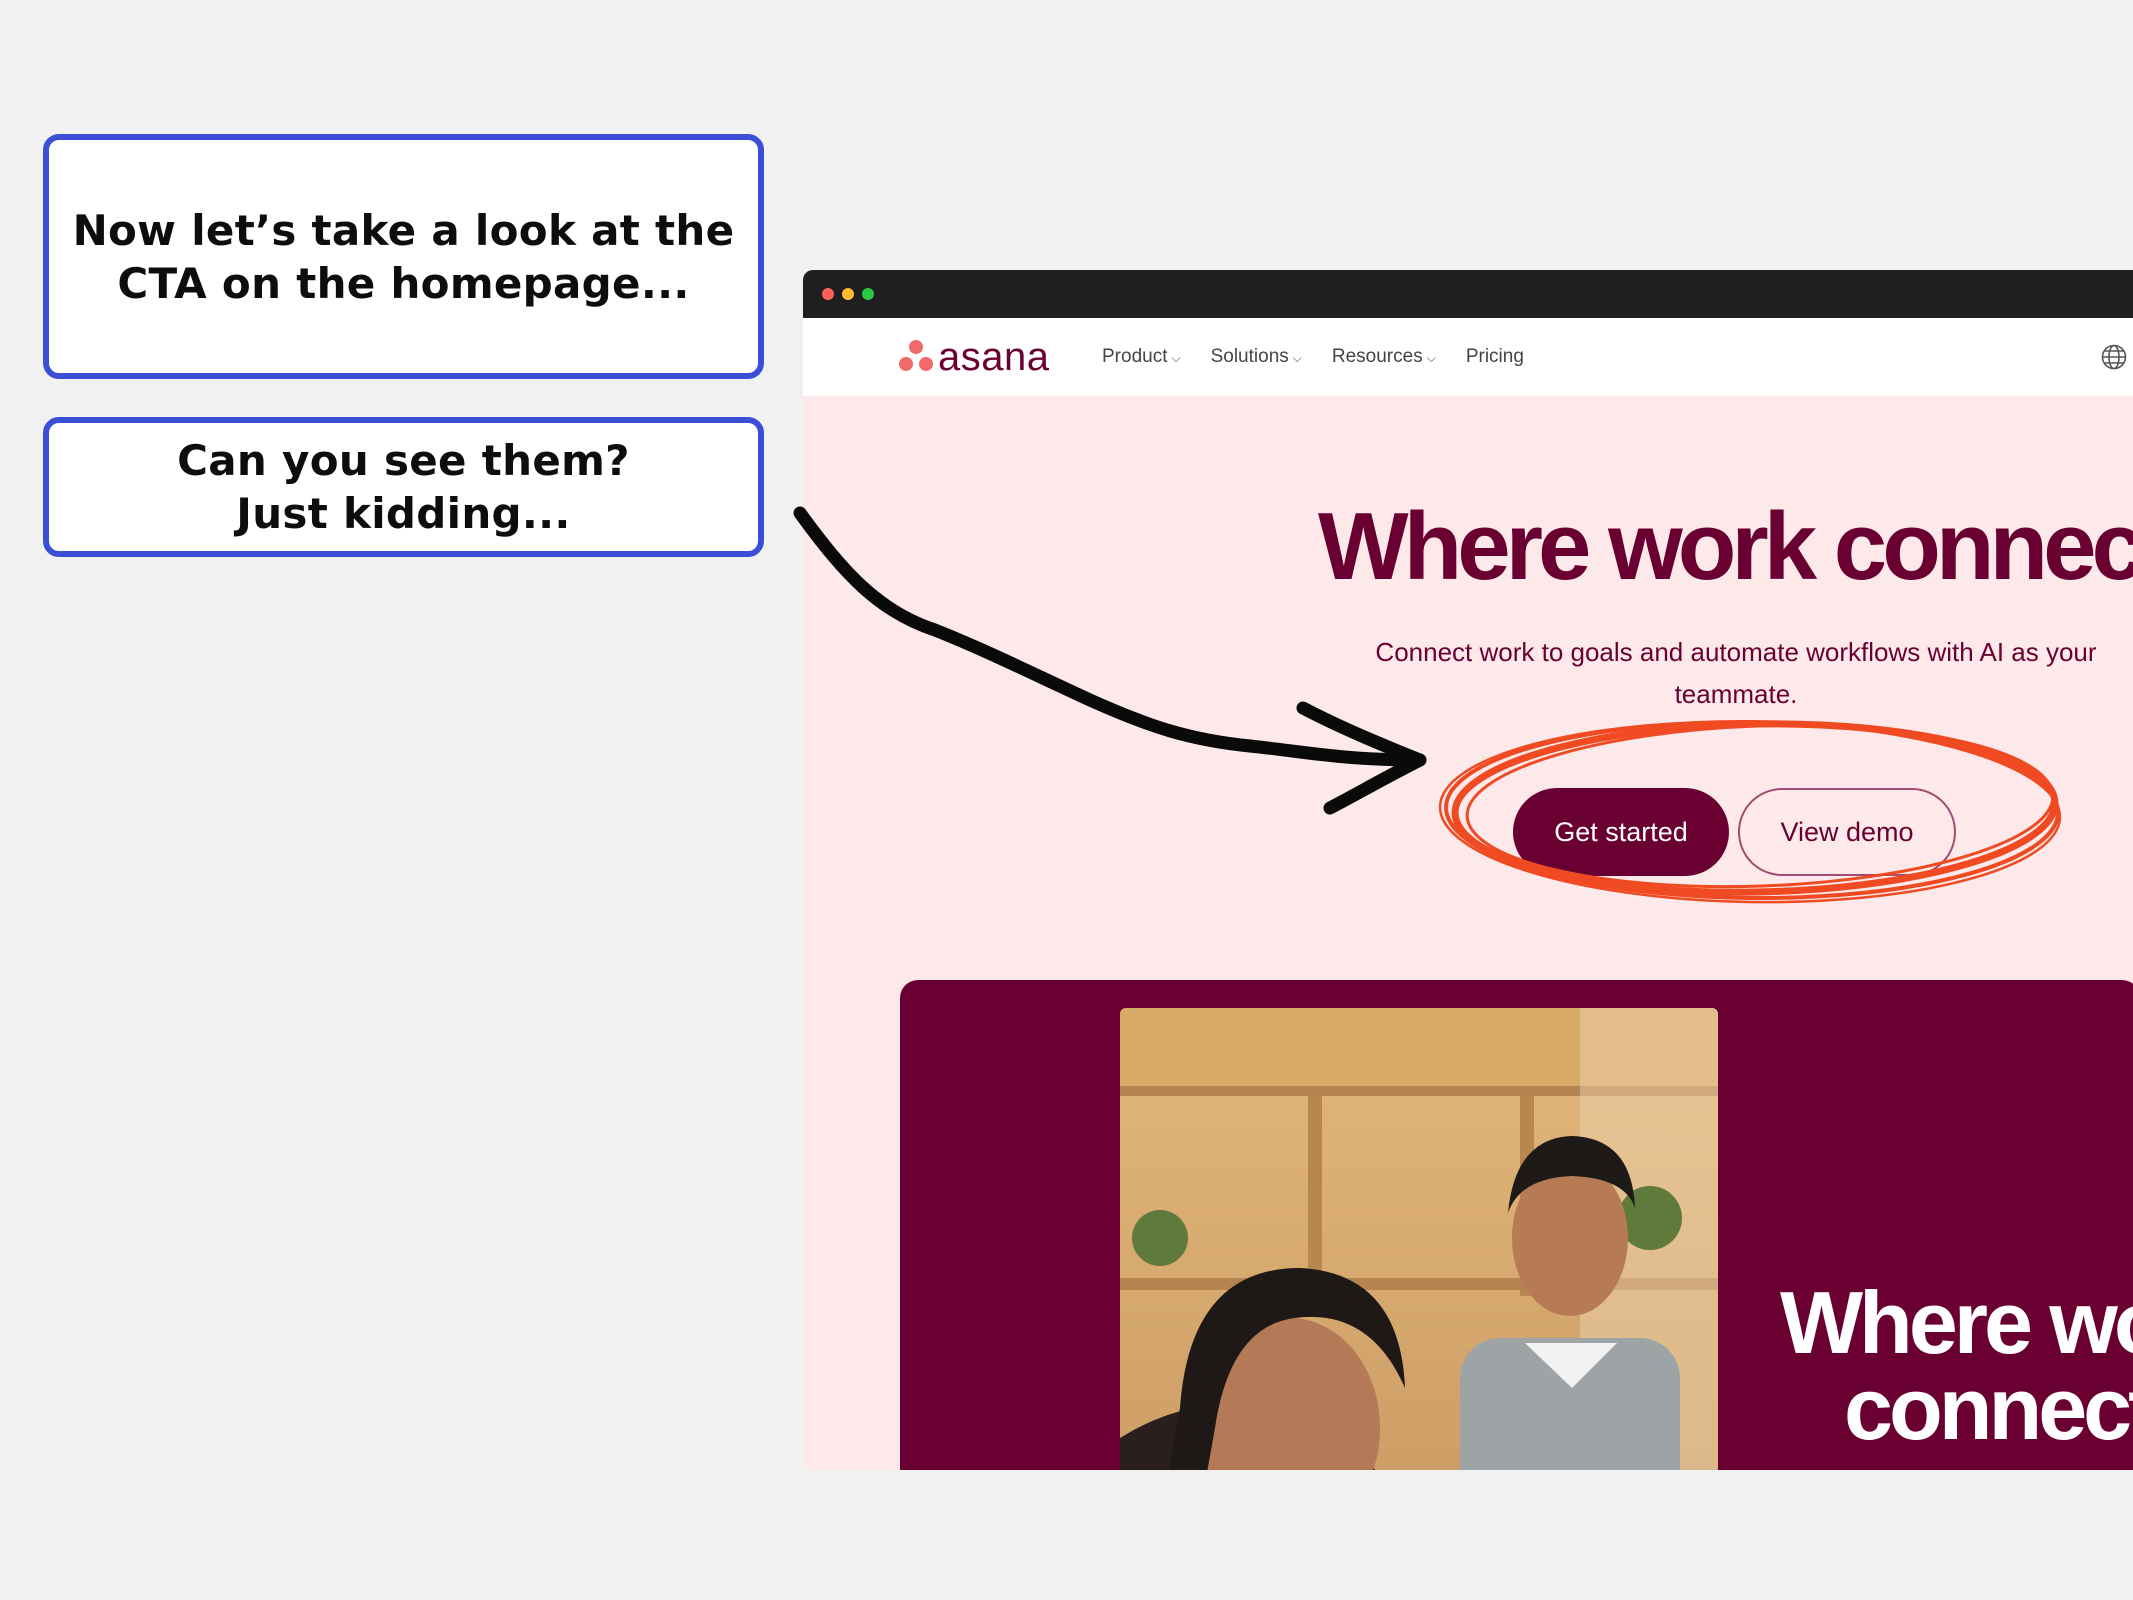  Describe the element at coordinates (828, 294) in the screenshot. I see `close-window-button` at that location.